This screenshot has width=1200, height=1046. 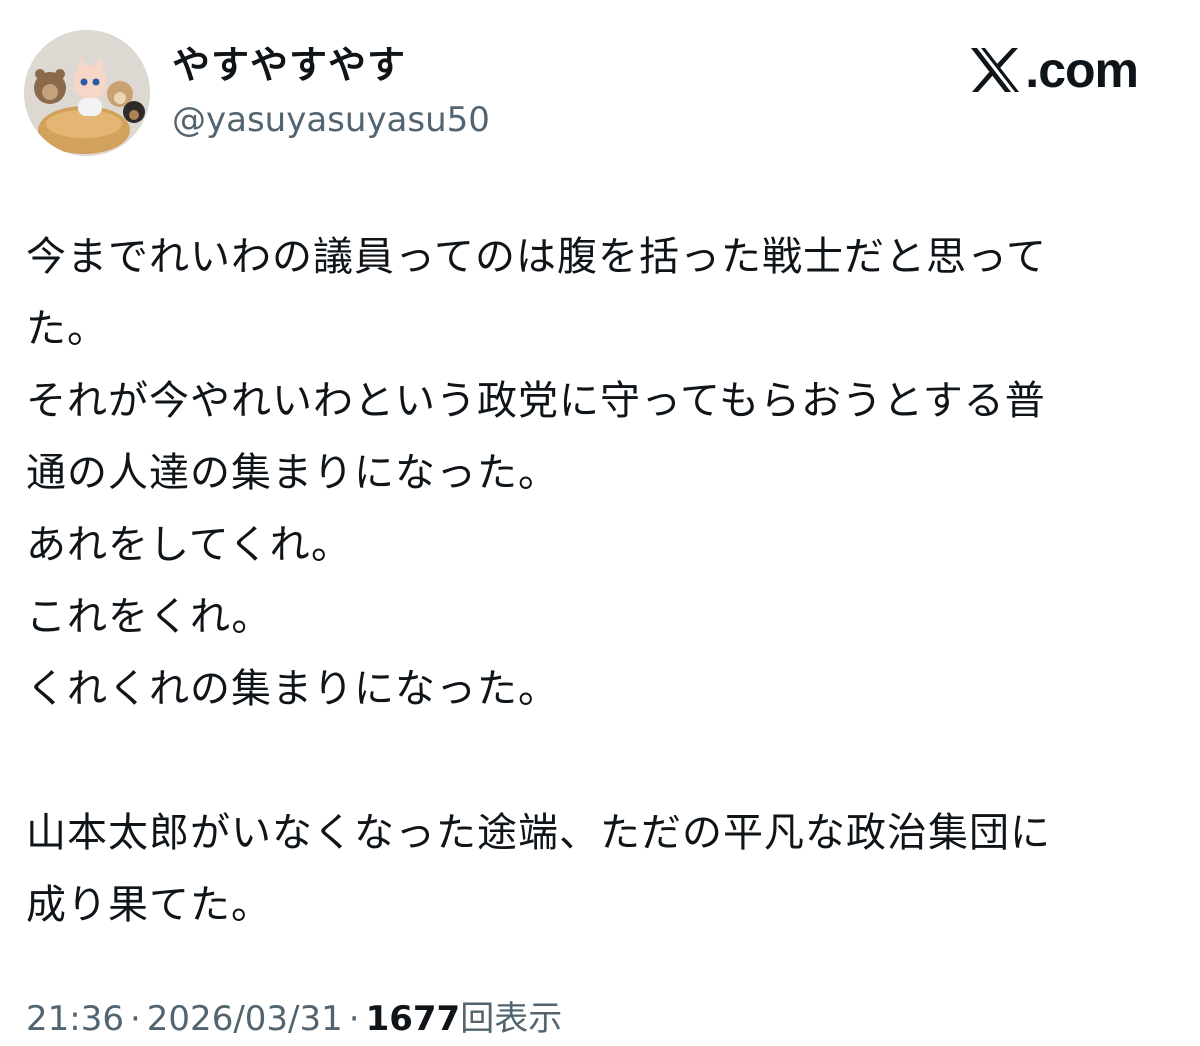 I want to click on tweet-line: 山本太郎がいなくなった途端、ただの平凡な政治集団に, so click(x=538, y=833).